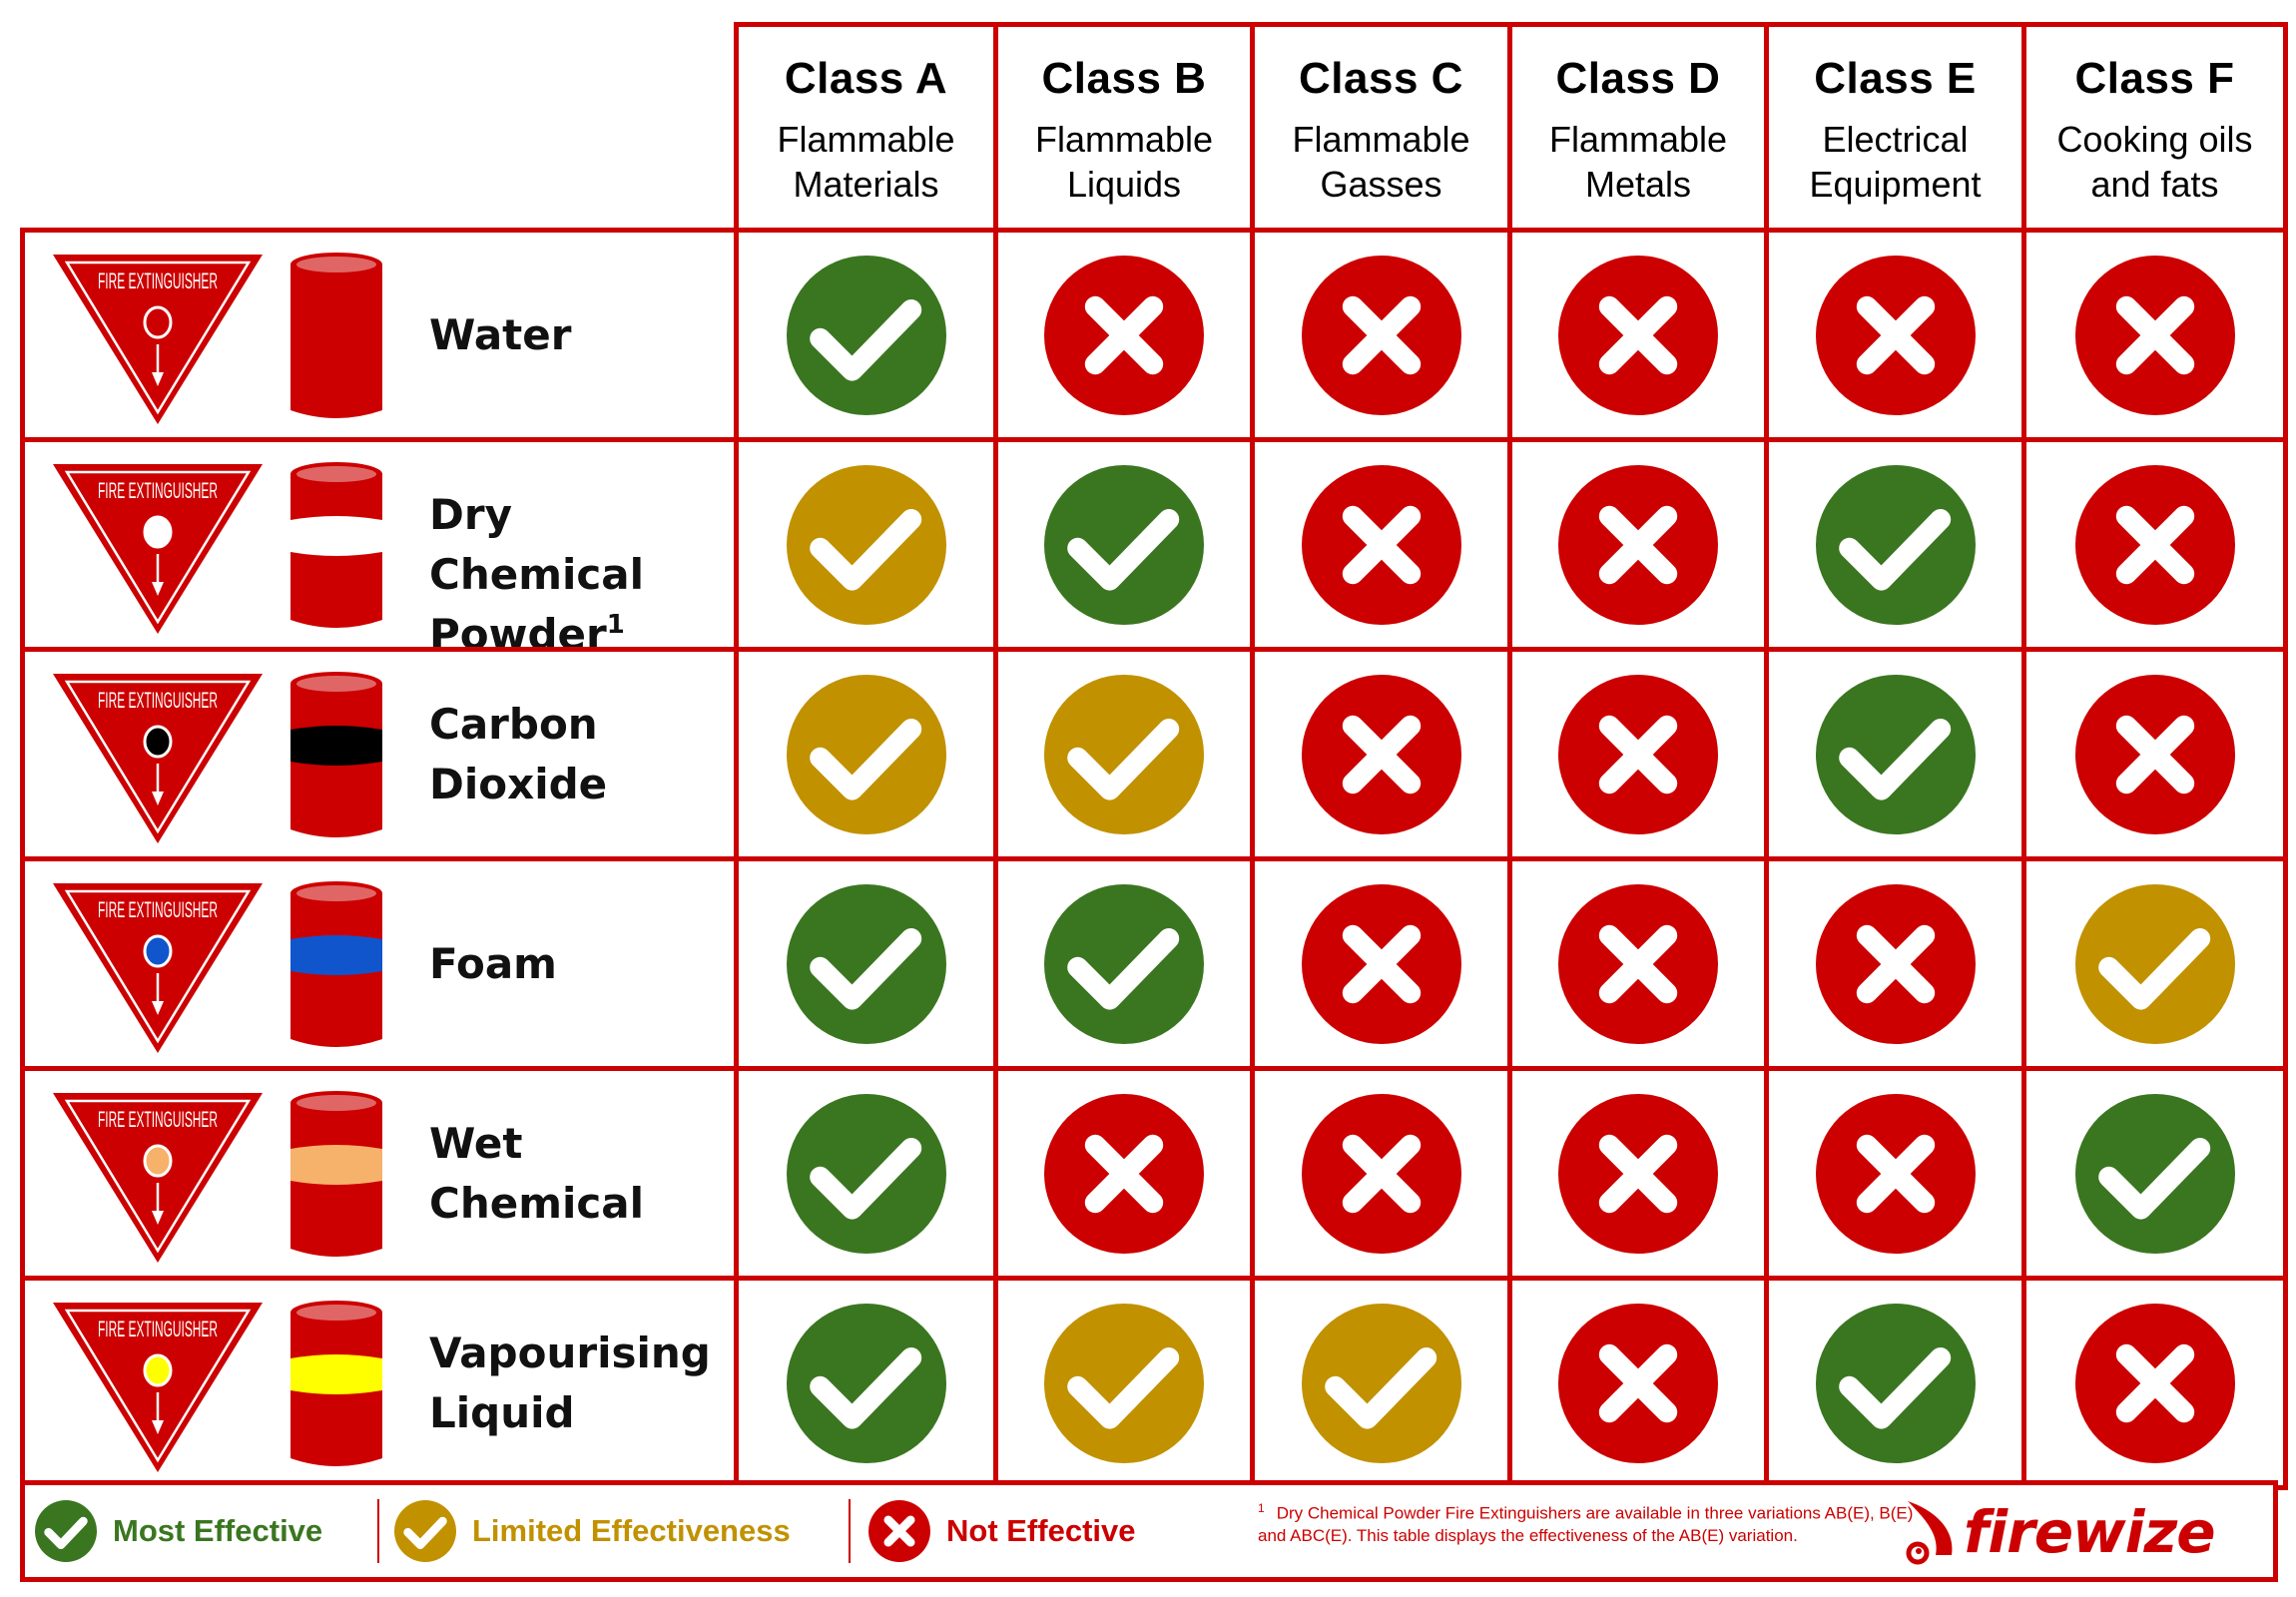 The height and width of the screenshot is (1597, 2296). Describe the element at coordinates (537, 1203) in the screenshot. I see `extinguisher-name-text: Chemical` at that location.